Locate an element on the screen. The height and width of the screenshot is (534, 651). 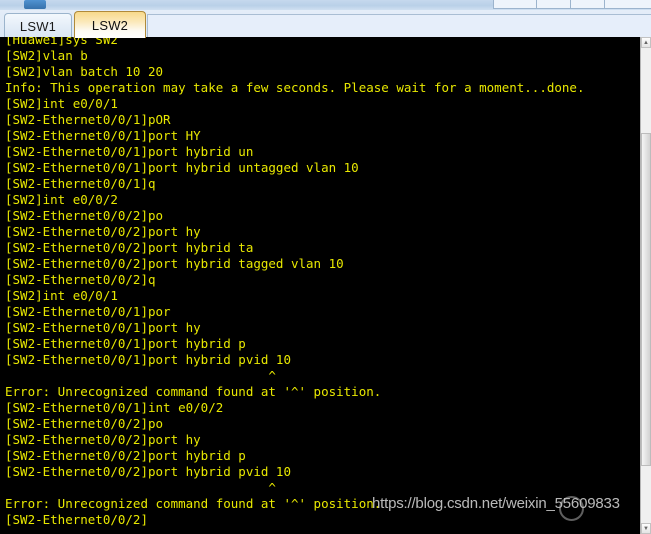
console-line: [SW2]int e0/0/2 is located at coordinates (61, 199).